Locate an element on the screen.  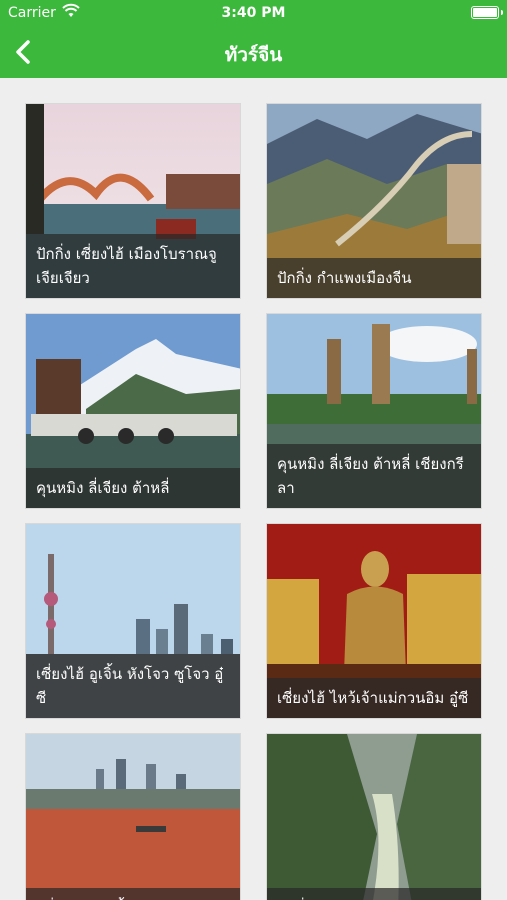
tour-card-8: ฉงชิ่ง ต้าจู๋ อู่หลง is located at coordinates (374, 816).